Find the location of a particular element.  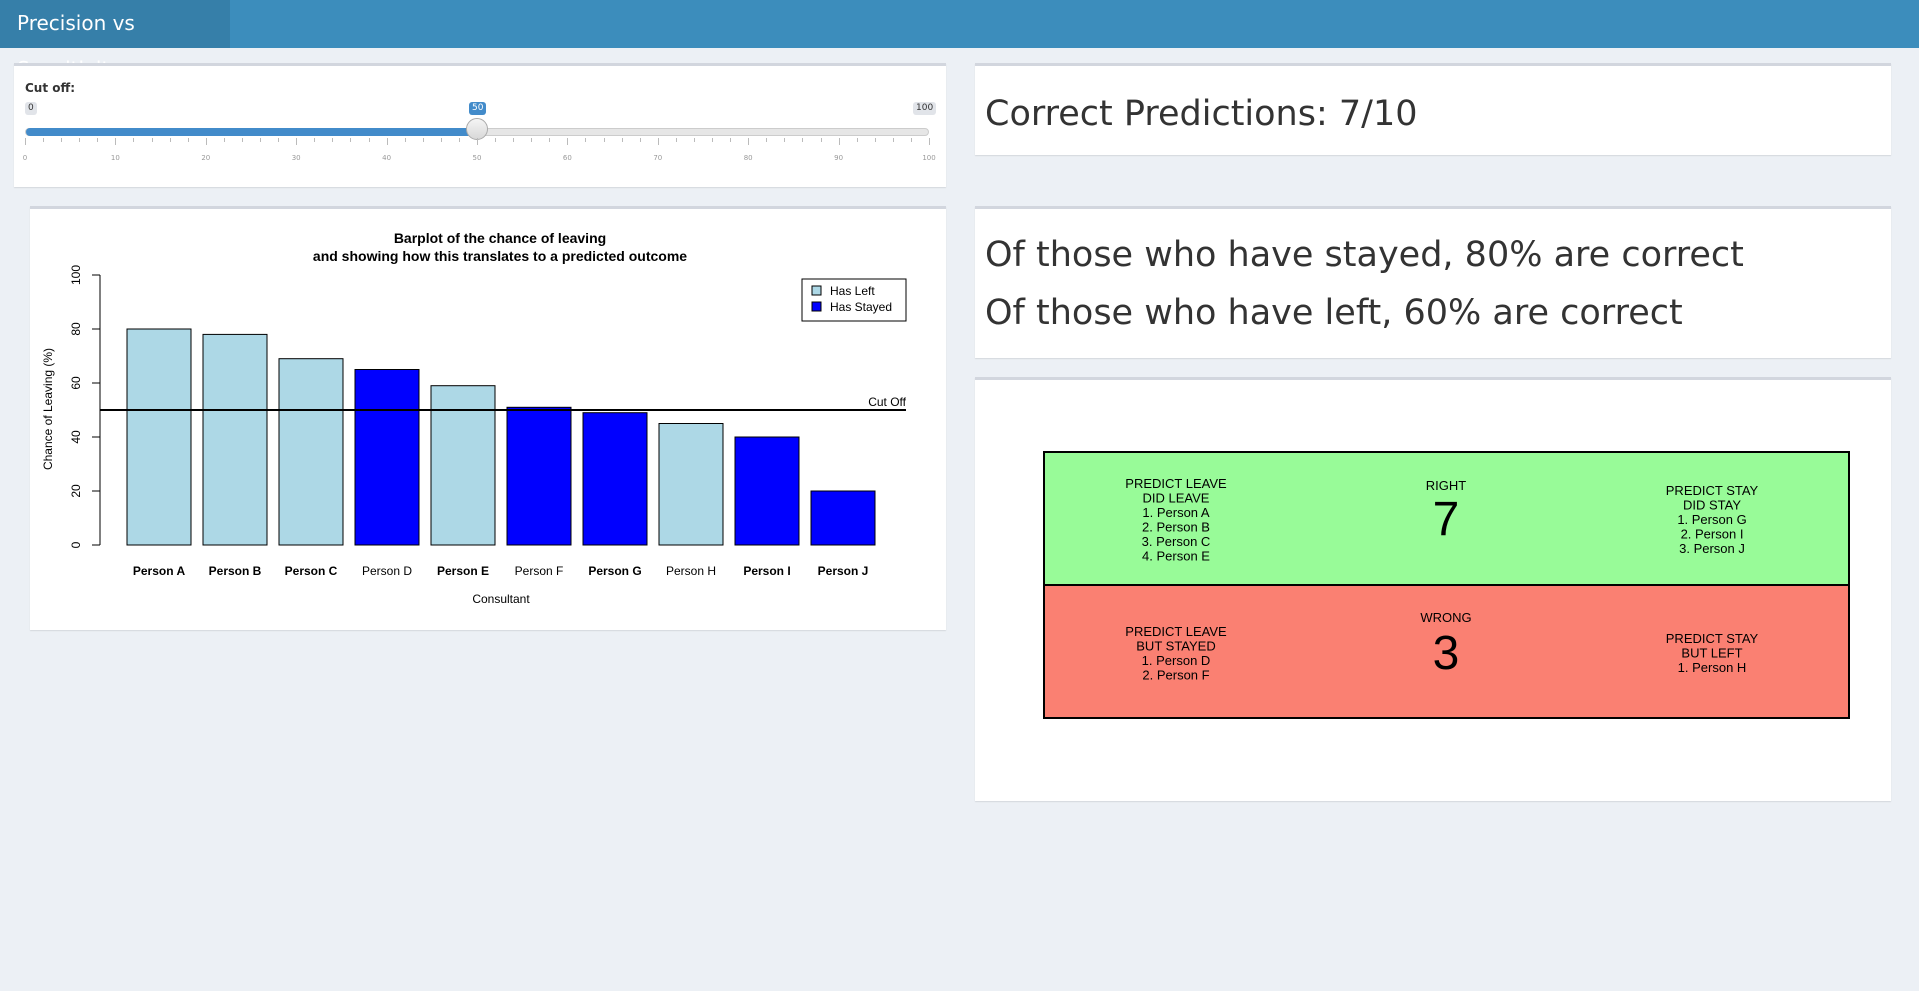

y-tick-label: 60 is located at coordinates (76, 383).